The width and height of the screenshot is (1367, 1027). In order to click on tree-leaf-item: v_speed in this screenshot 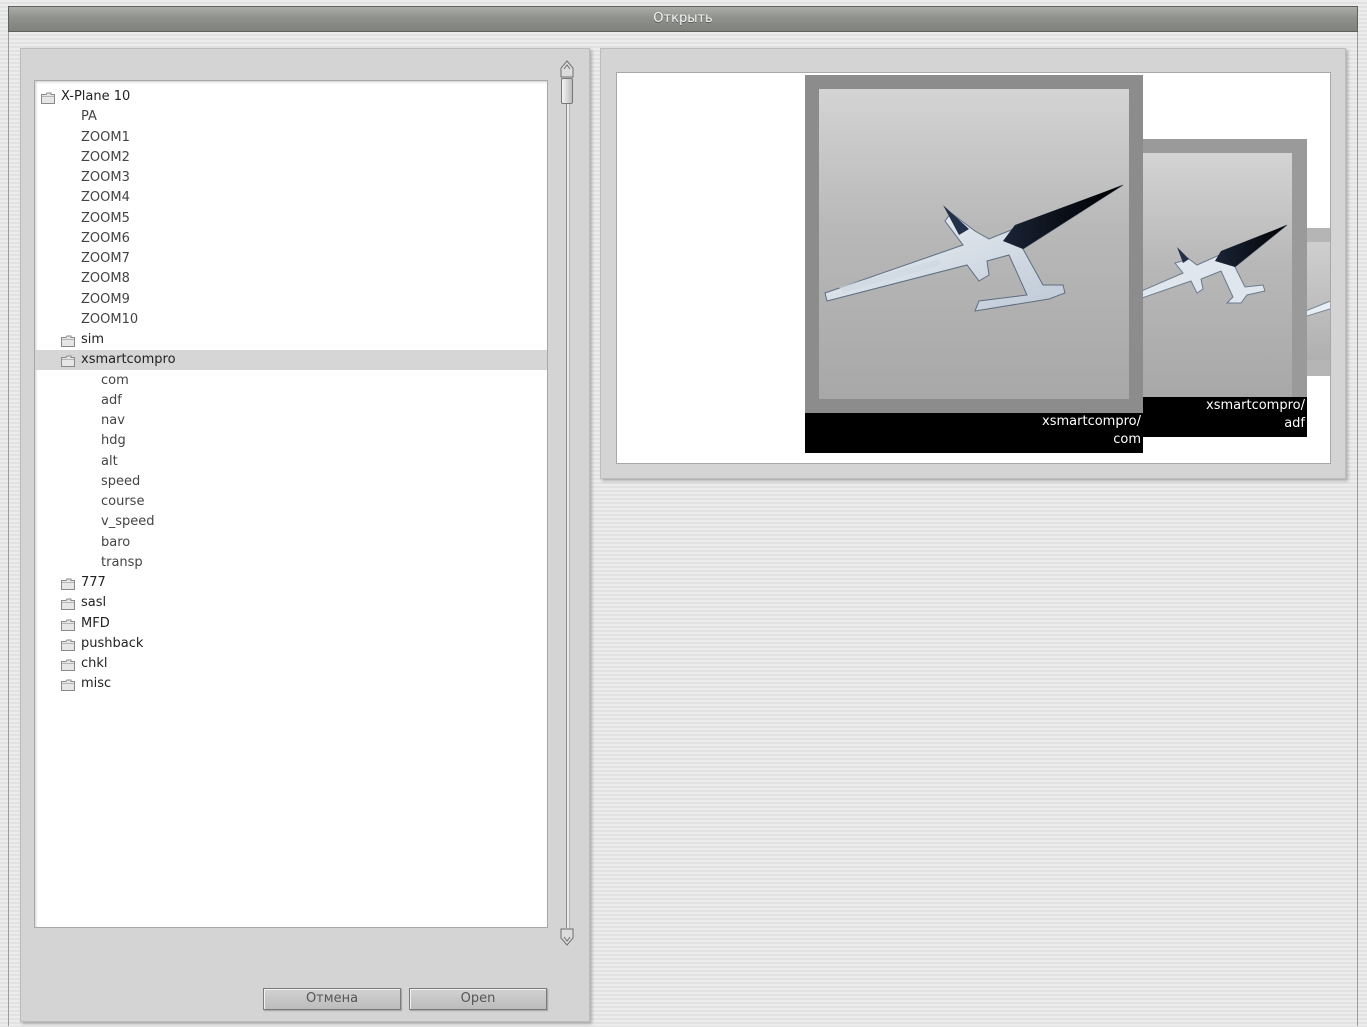, I will do `click(291, 522)`.